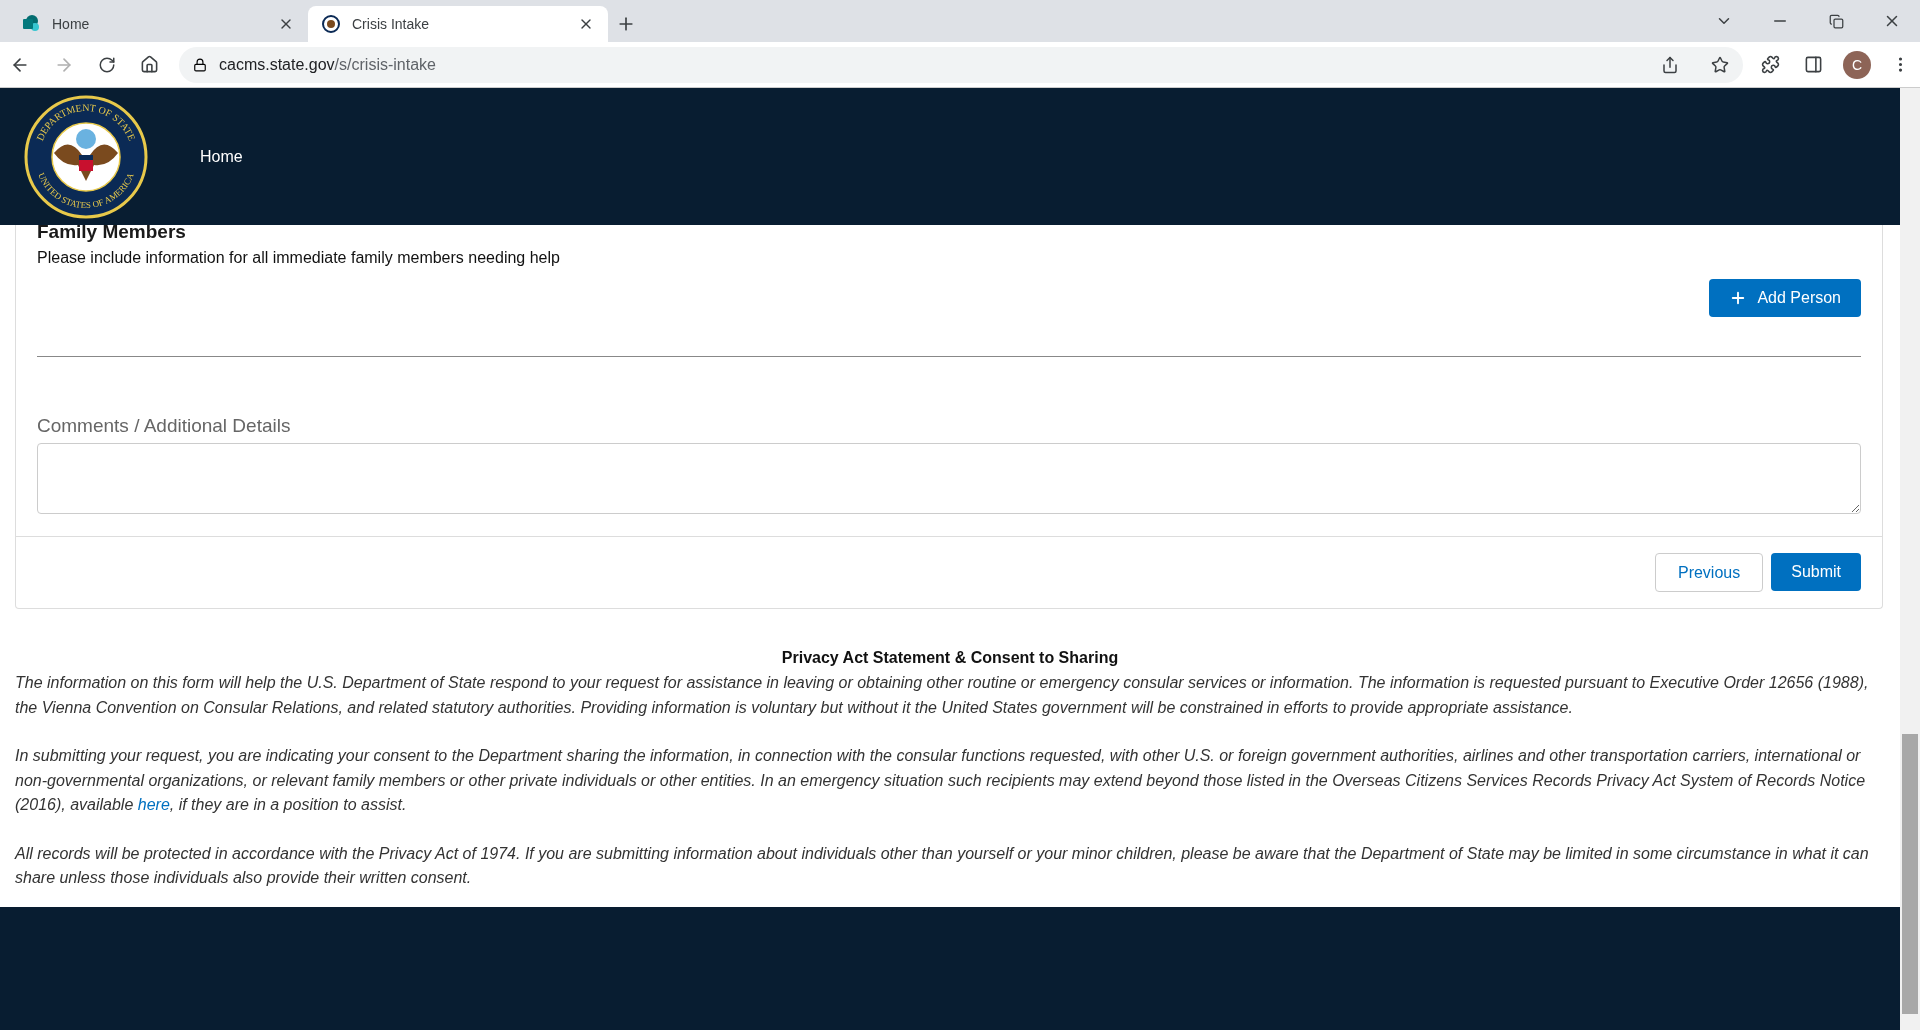  Describe the element at coordinates (950, 658) in the screenshot. I see `privacy-title: Privacy Act Statement & Consent to Sharing` at that location.